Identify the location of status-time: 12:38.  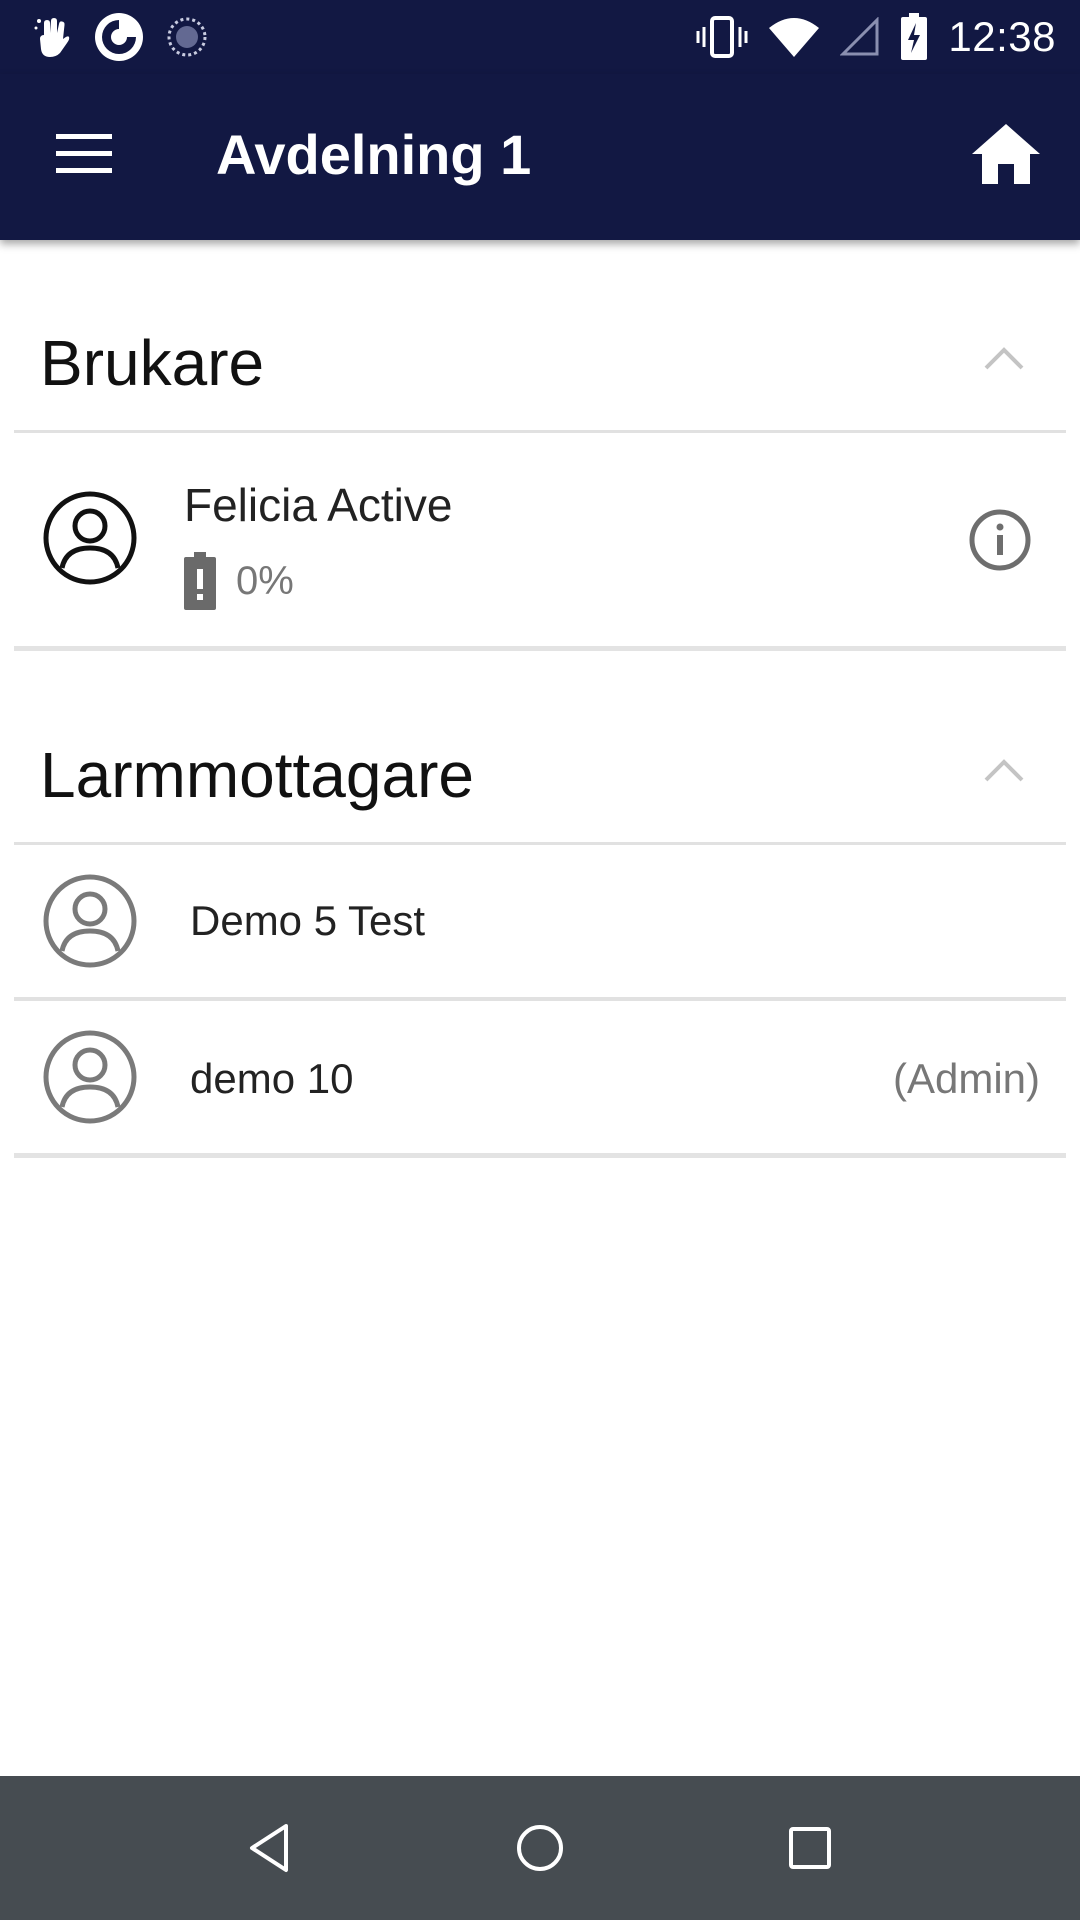
(1002, 36).